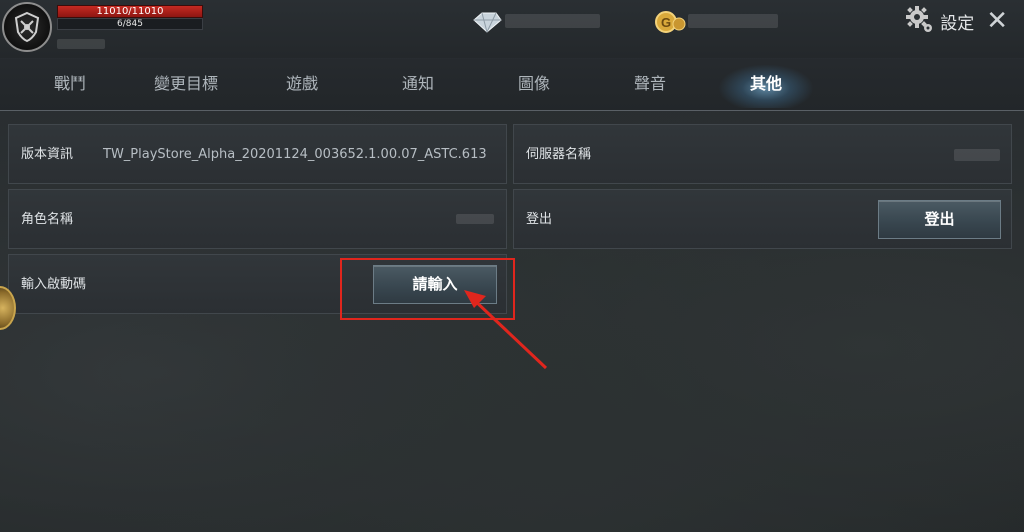 Image resolution: width=1024 pixels, height=532 pixels. Describe the element at coordinates (650, 84) in the screenshot. I see `tab-sound: 聲音` at that location.